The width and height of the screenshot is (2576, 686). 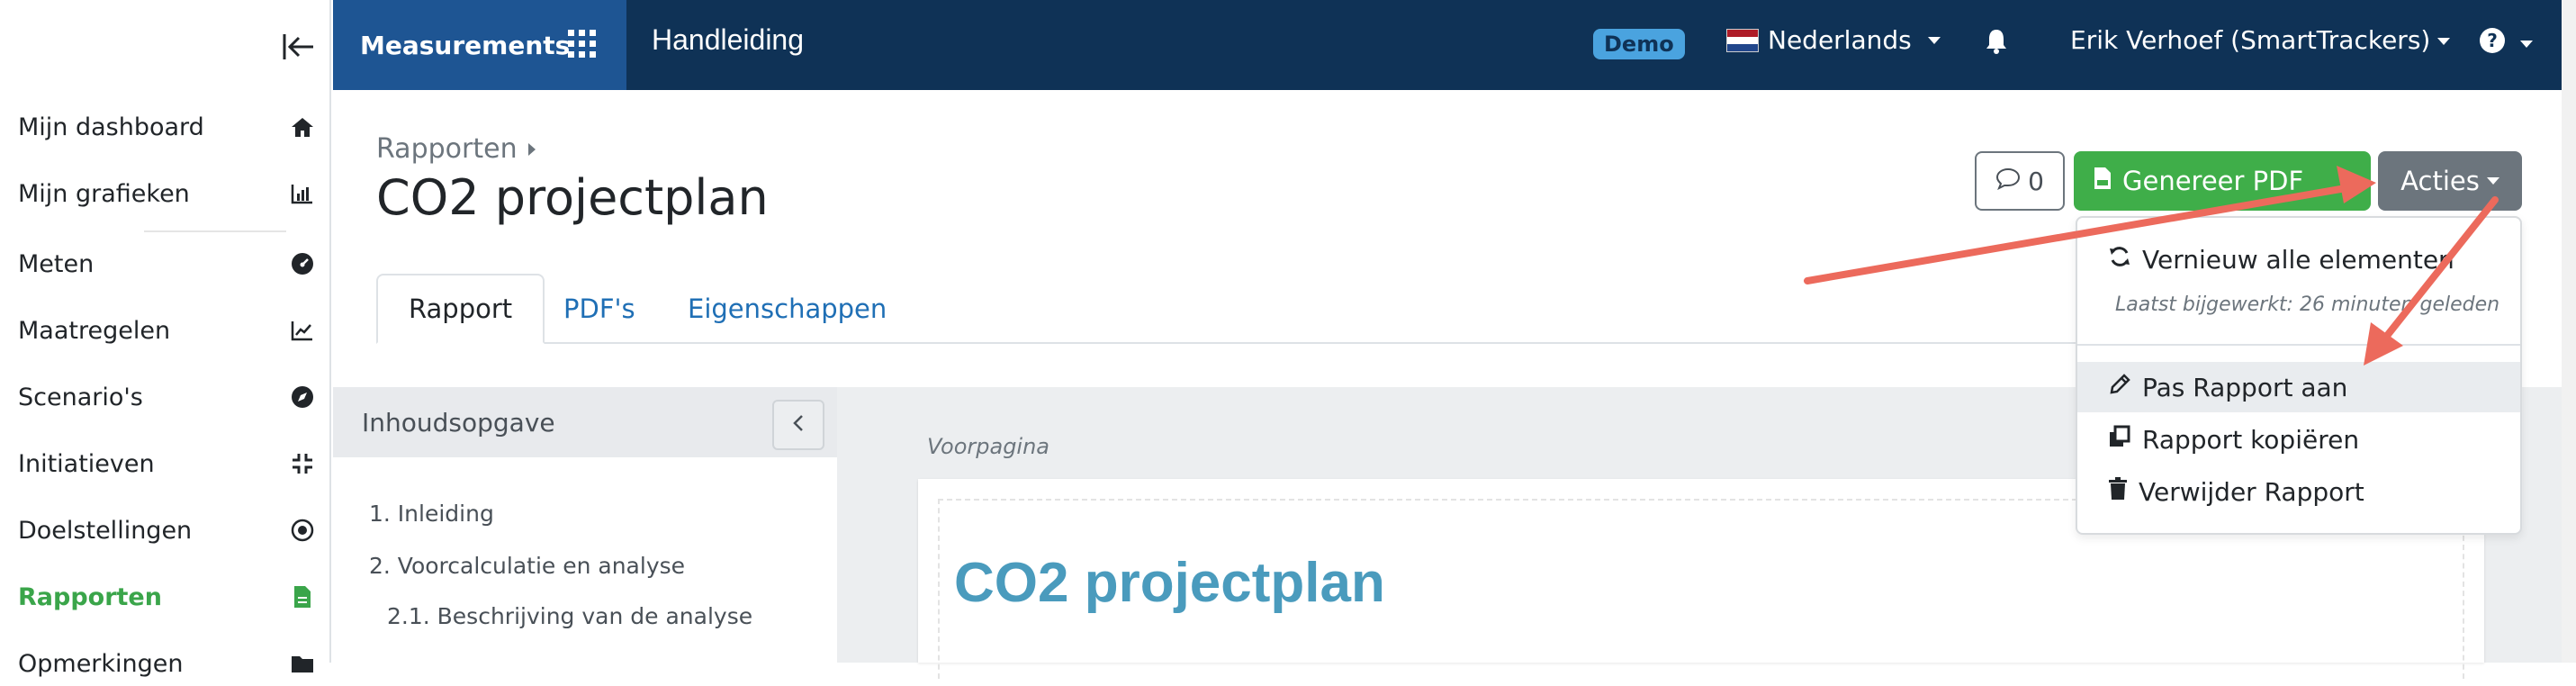 I want to click on home-icon, so click(x=302, y=127).